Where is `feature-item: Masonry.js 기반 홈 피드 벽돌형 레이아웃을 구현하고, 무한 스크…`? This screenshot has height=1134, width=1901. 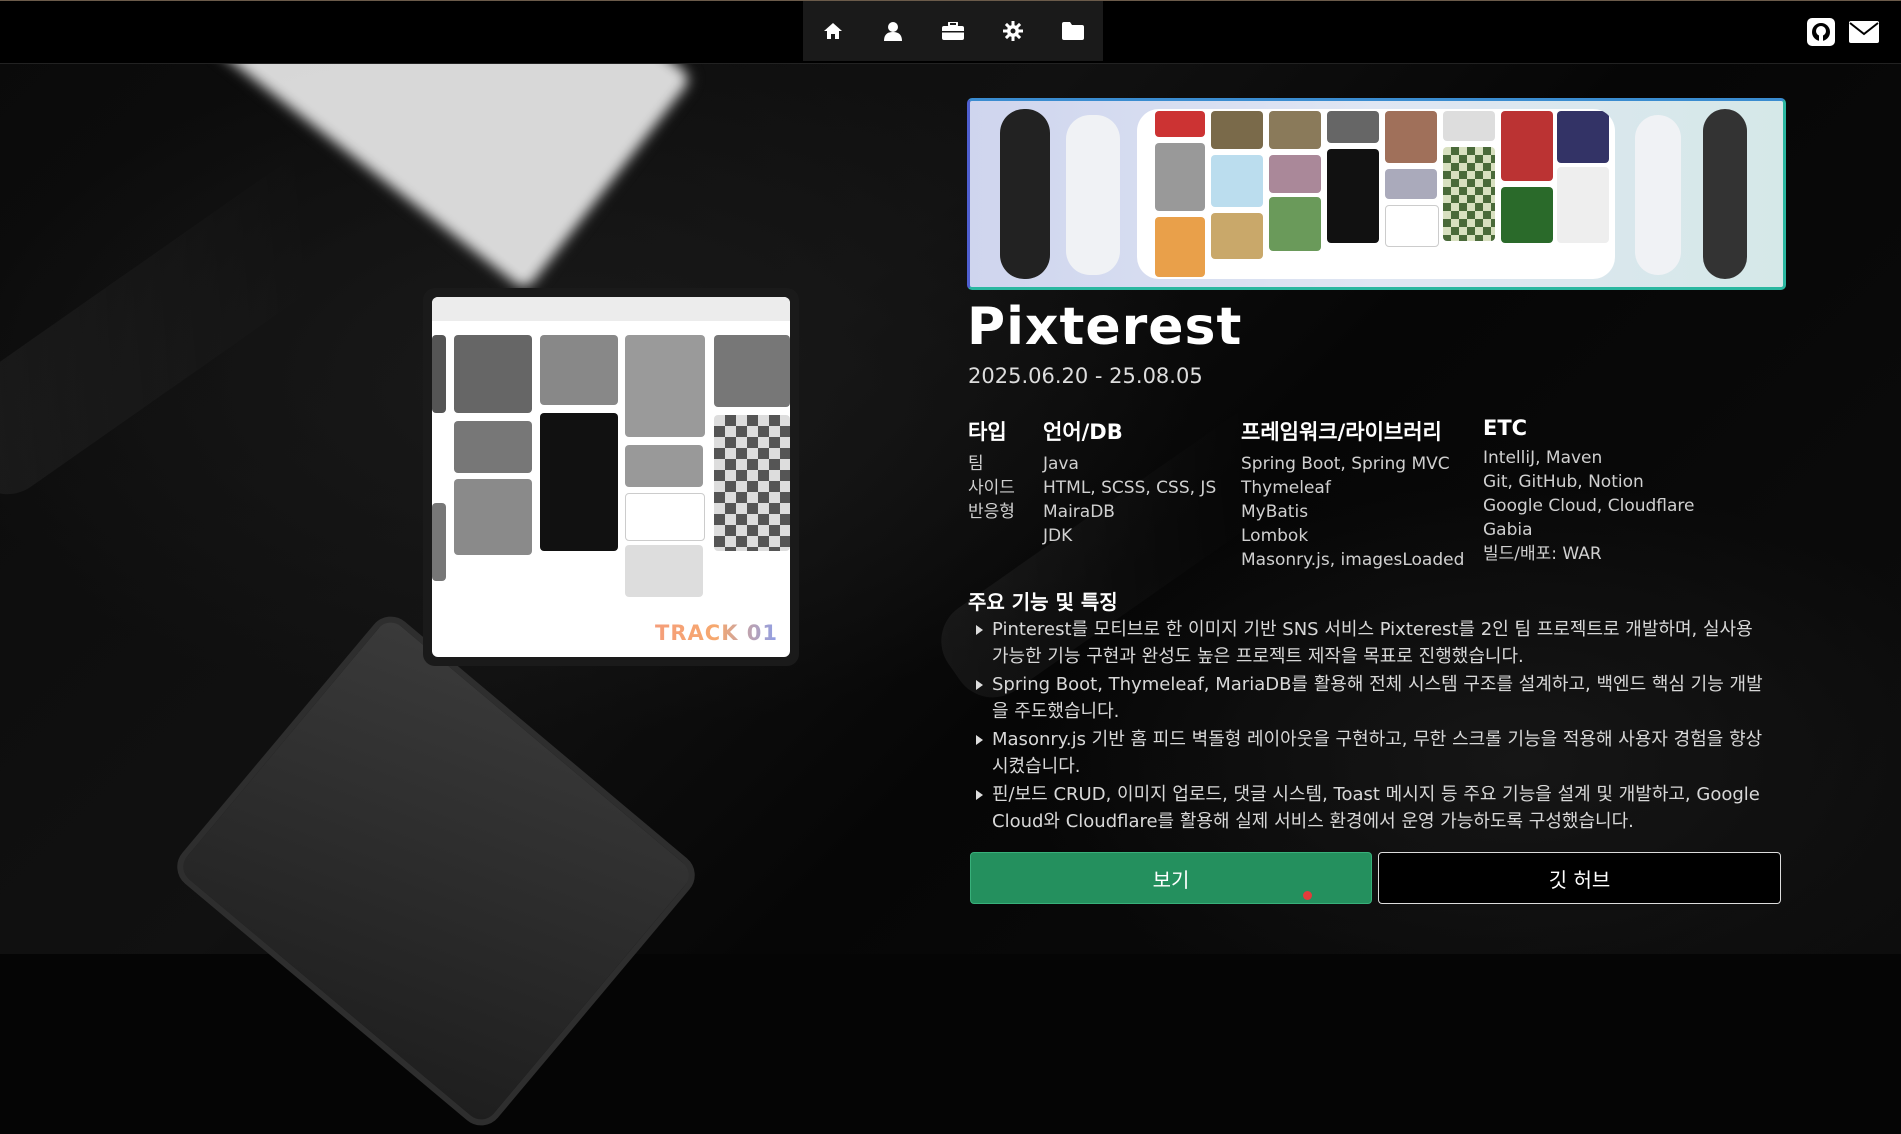
feature-item: Masonry.js 기반 홈 피드 벽돌형 레이아웃을 구현하고, 무한 스크… is located at coordinates (1372, 753).